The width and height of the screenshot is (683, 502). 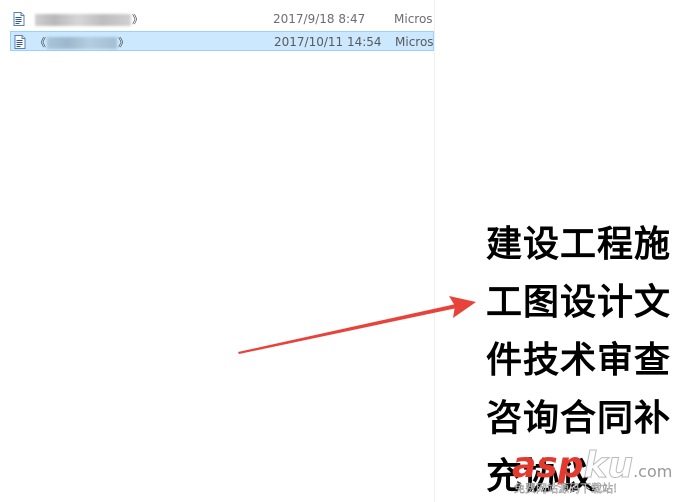 What do you see at coordinates (222, 19) in the screenshot?
I see `file-row: 》 2017/9/18 8:47 Micros` at bounding box center [222, 19].